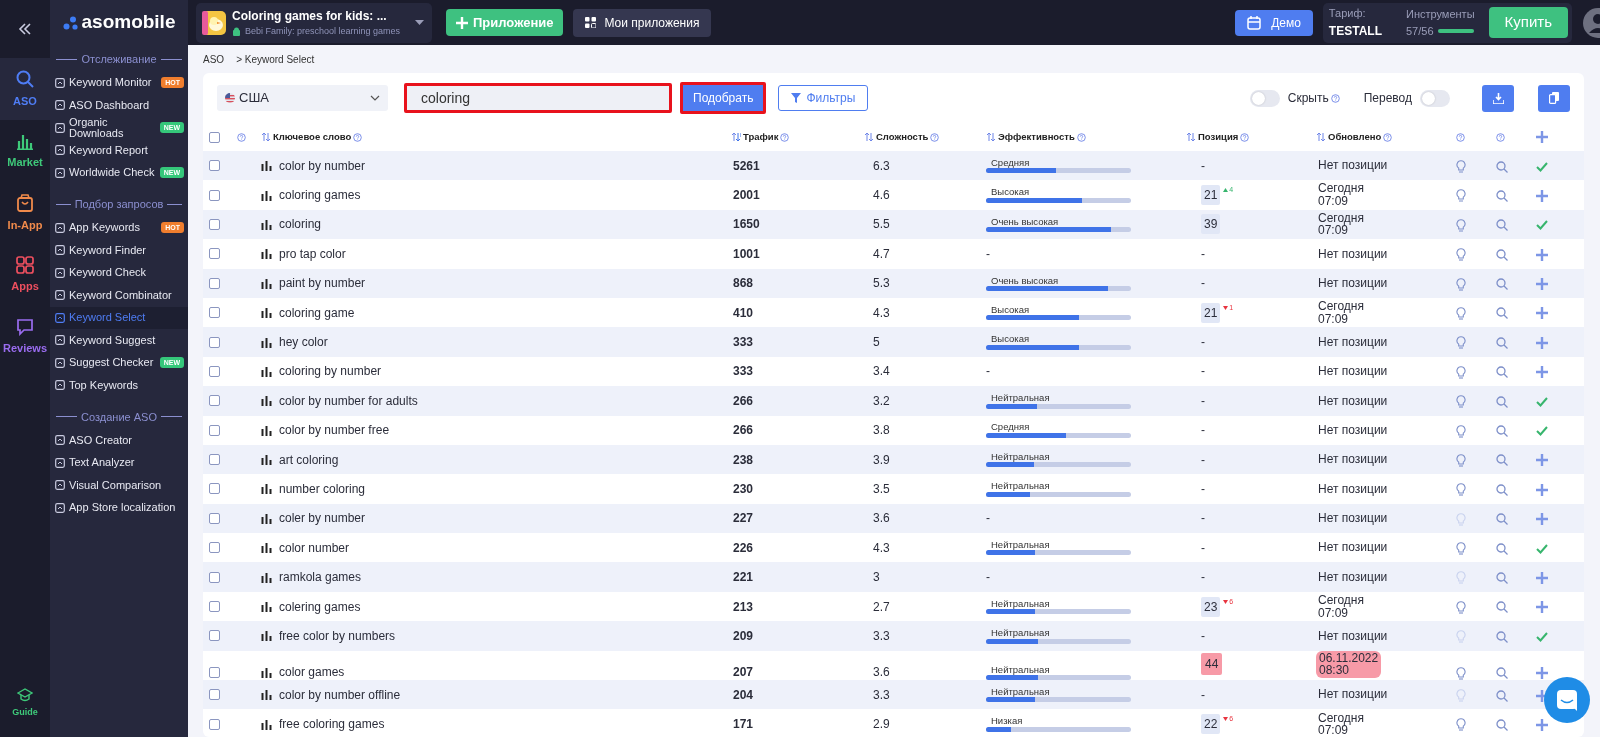  Describe the element at coordinates (1435, 98) in the screenshot. I see `toggle-switch` at that location.